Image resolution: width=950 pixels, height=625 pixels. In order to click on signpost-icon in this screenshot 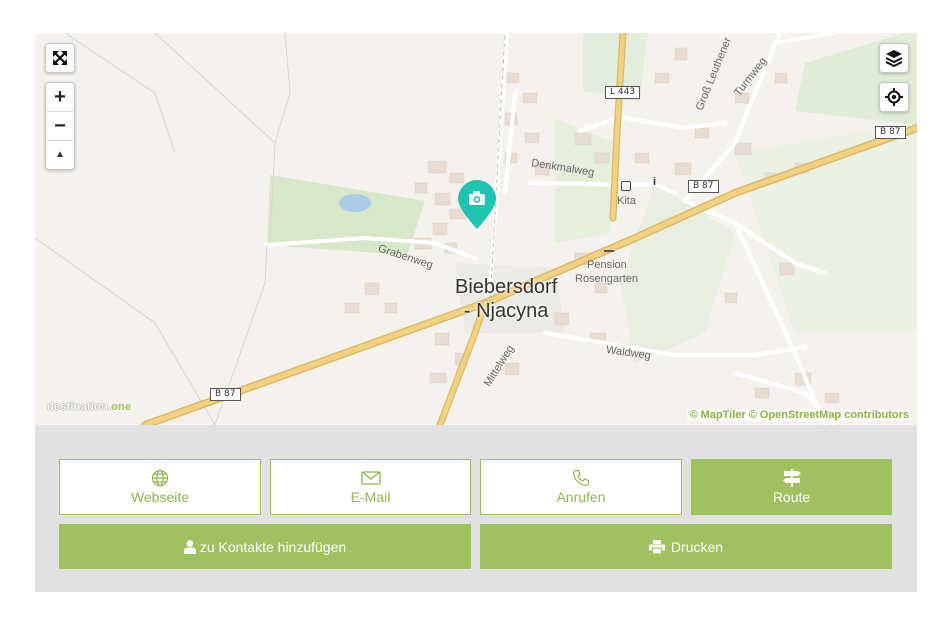, I will do `click(792, 478)`.